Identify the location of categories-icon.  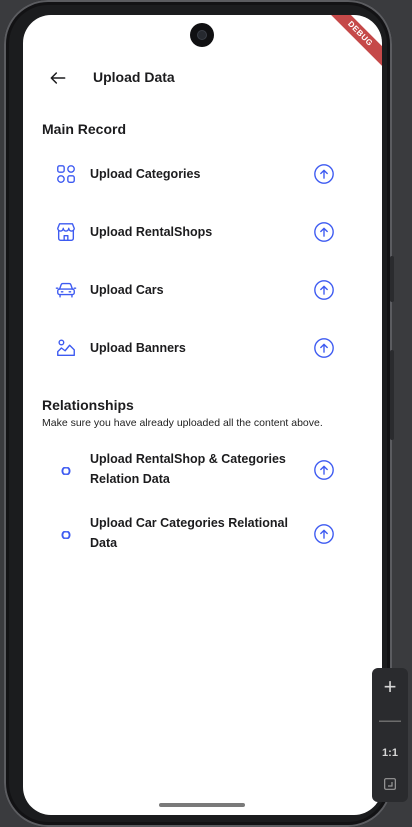
(66, 174).